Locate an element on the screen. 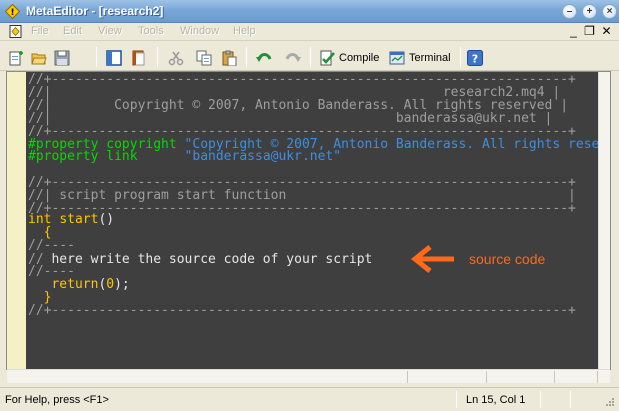  code-token: 0 is located at coordinates (110, 284).